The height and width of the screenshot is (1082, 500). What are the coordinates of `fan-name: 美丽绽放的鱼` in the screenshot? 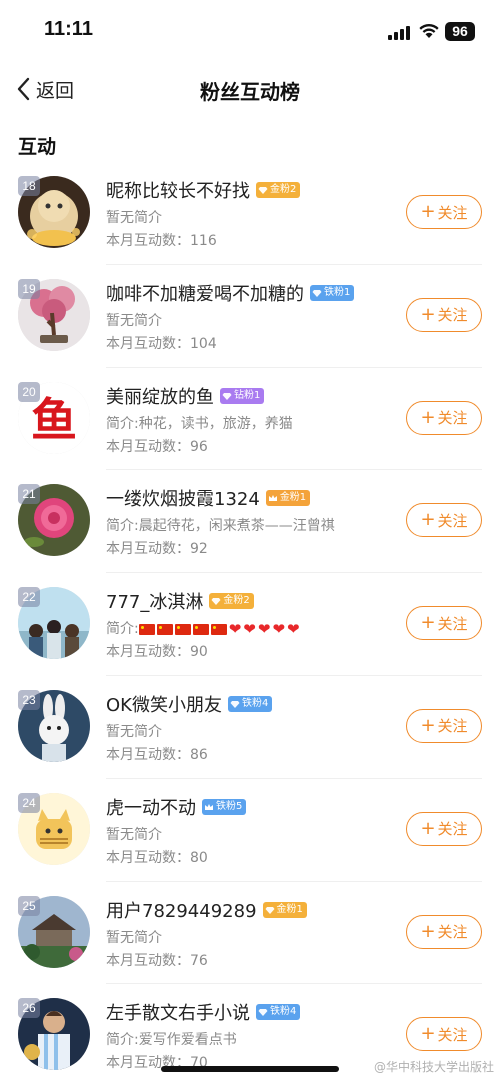 It's located at (160, 396).